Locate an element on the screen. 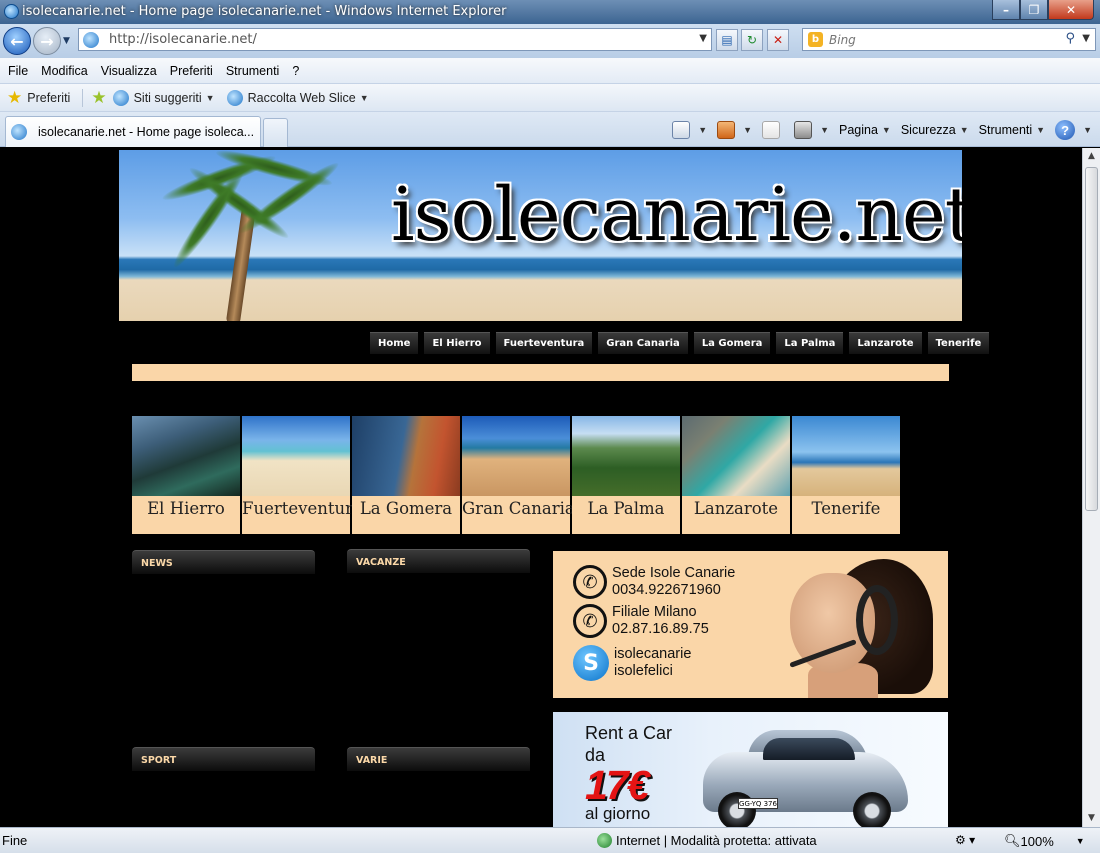 The height and width of the screenshot is (853, 1100). help-button: ? ▼ is located at coordinates (1073, 130).